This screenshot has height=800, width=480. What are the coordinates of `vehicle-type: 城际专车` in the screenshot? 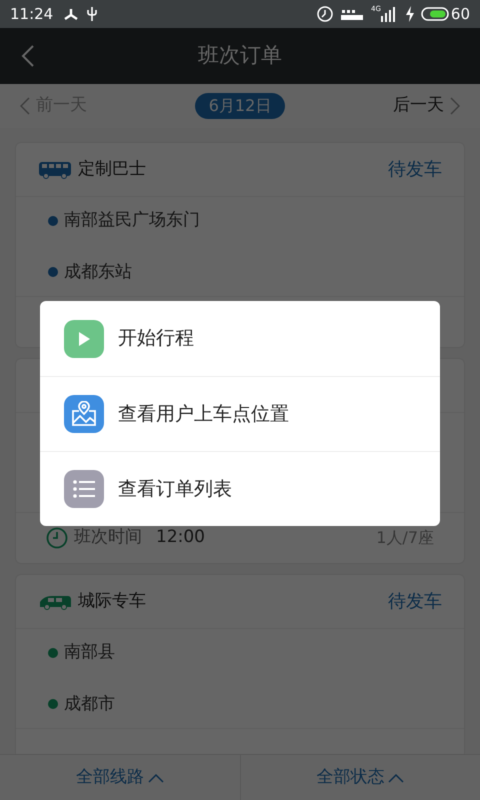 It's located at (112, 601).